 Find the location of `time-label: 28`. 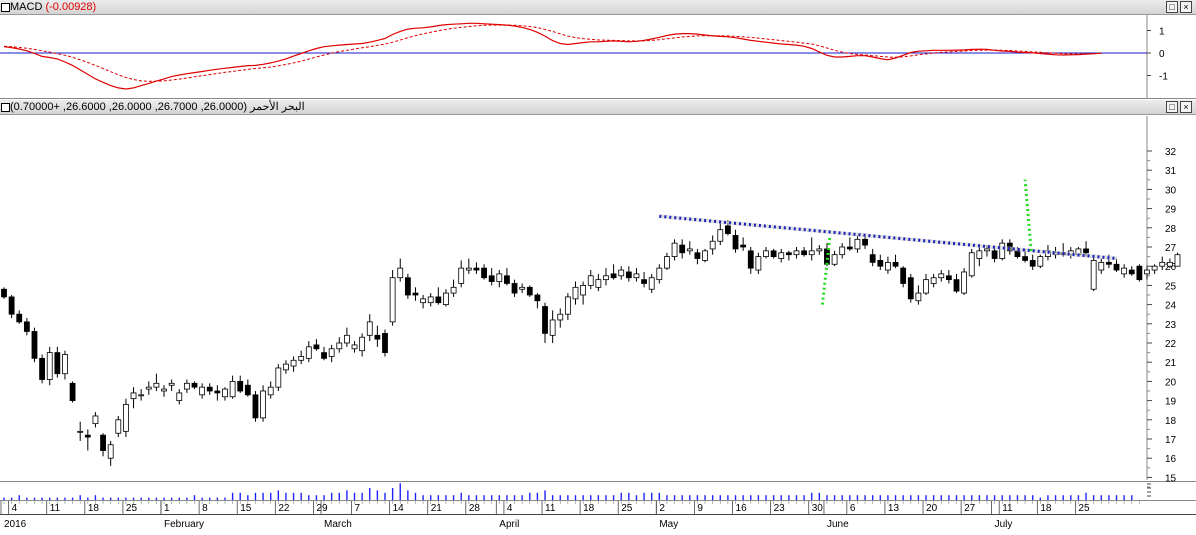

time-label: 28 is located at coordinates (475, 508).